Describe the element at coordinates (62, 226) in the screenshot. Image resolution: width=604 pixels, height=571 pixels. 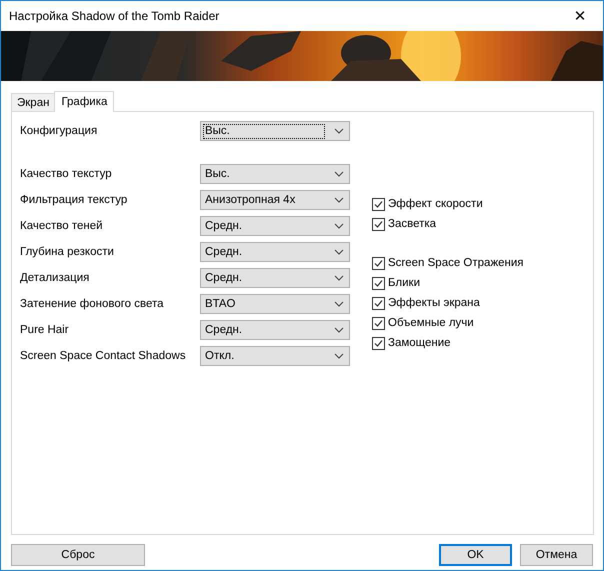
I see `setting-label: Качество теней` at that location.